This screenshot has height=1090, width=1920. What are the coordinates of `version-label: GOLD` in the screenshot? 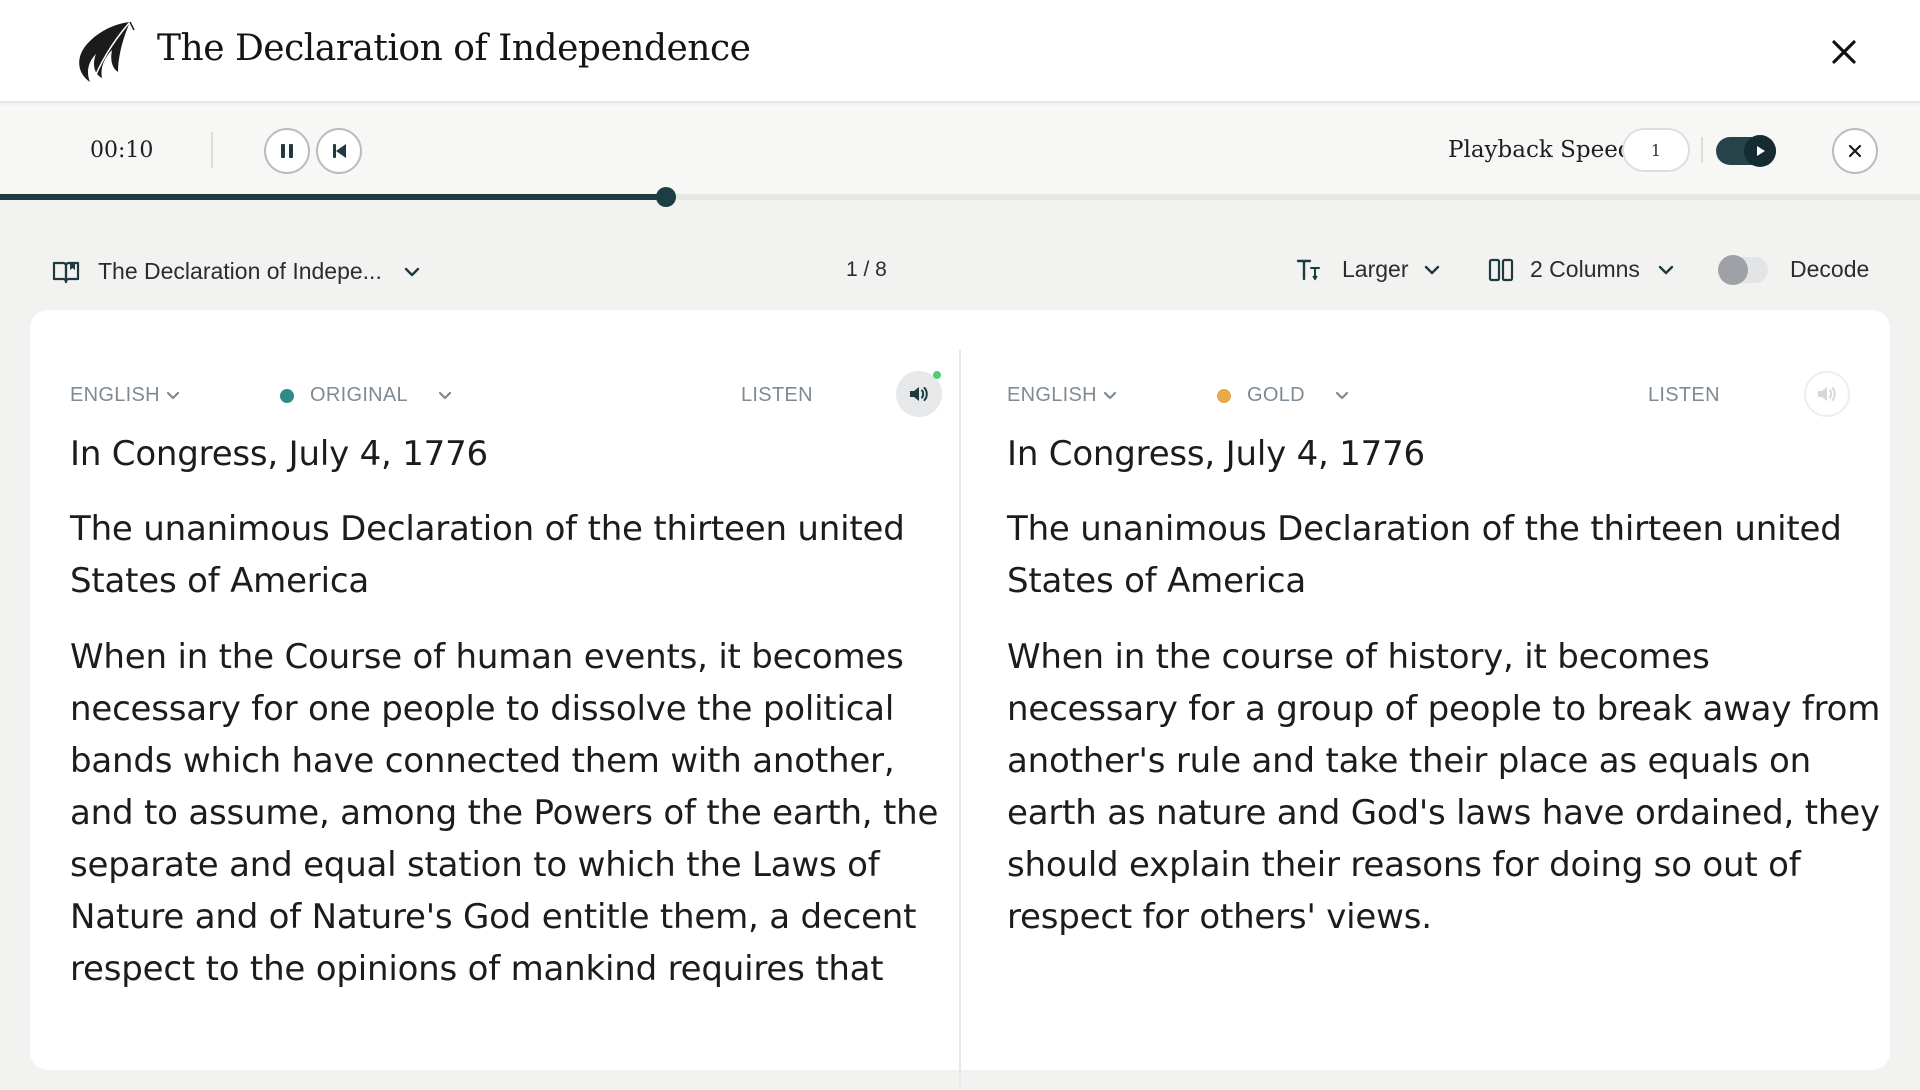 It's located at (1276, 395).